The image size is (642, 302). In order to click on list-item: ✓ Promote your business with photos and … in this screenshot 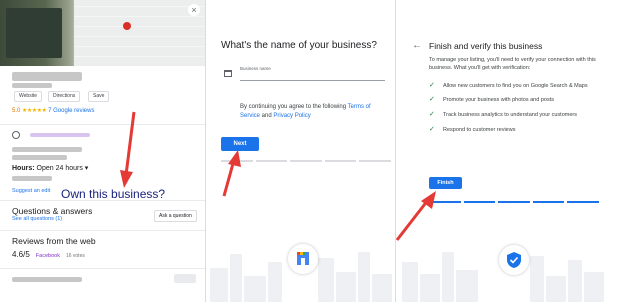, I will do `click(517, 100)`.